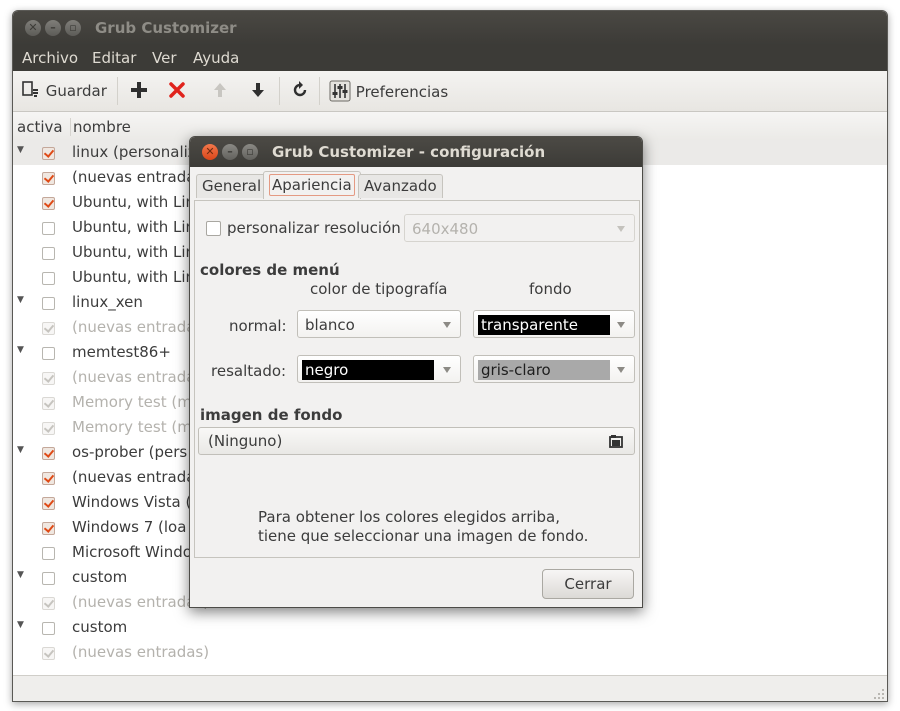  Describe the element at coordinates (245, 441) in the screenshot. I see `background-image-value: (Ninguno)` at that location.